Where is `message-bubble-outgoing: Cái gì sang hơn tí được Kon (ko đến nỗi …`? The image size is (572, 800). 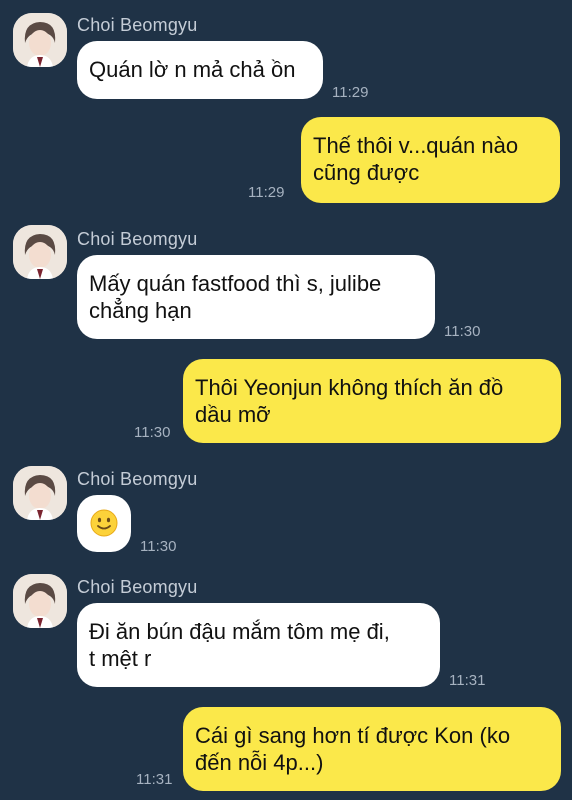 message-bubble-outgoing: Cái gì sang hơn tí được Kon (ko đến nỗi … is located at coordinates (372, 749).